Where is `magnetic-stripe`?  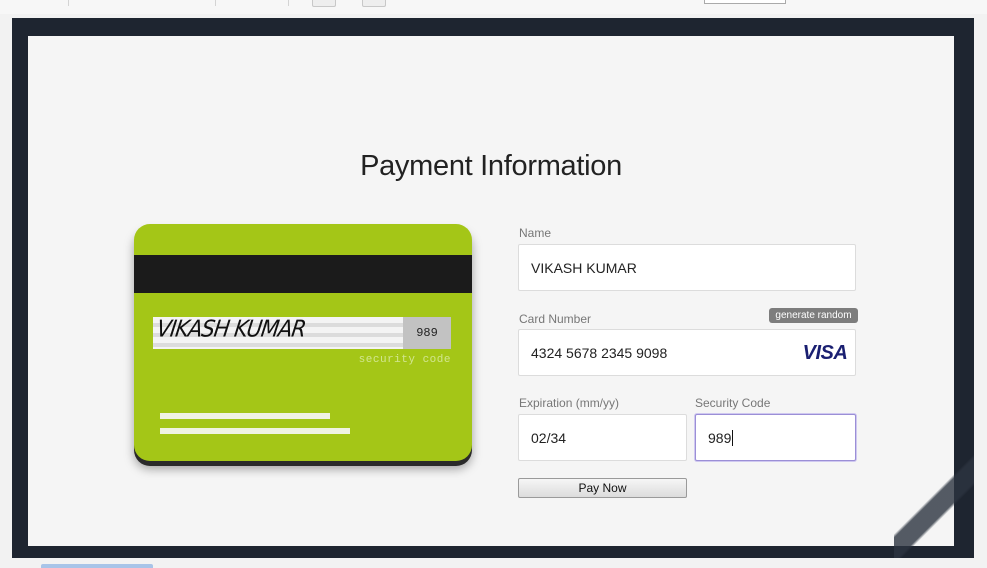
magnetic-stripe is located at coordinates (303, 274).